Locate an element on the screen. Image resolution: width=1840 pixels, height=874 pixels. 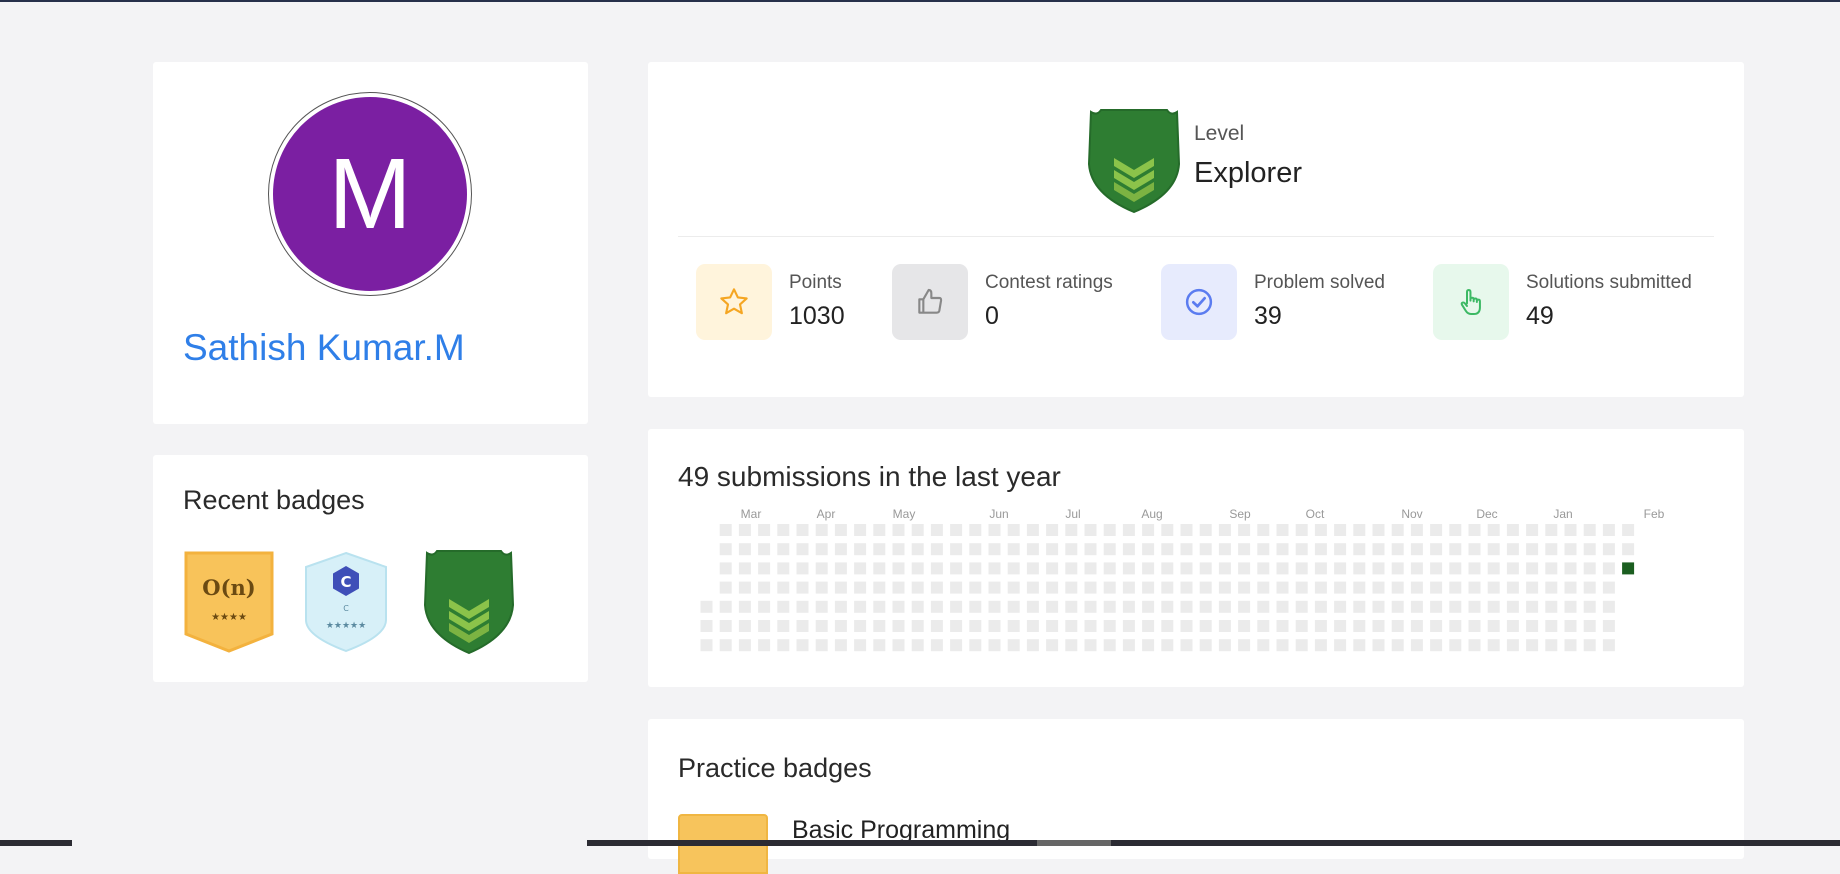
explorer-shield-badge-icon is located at coordinates (469, 605).